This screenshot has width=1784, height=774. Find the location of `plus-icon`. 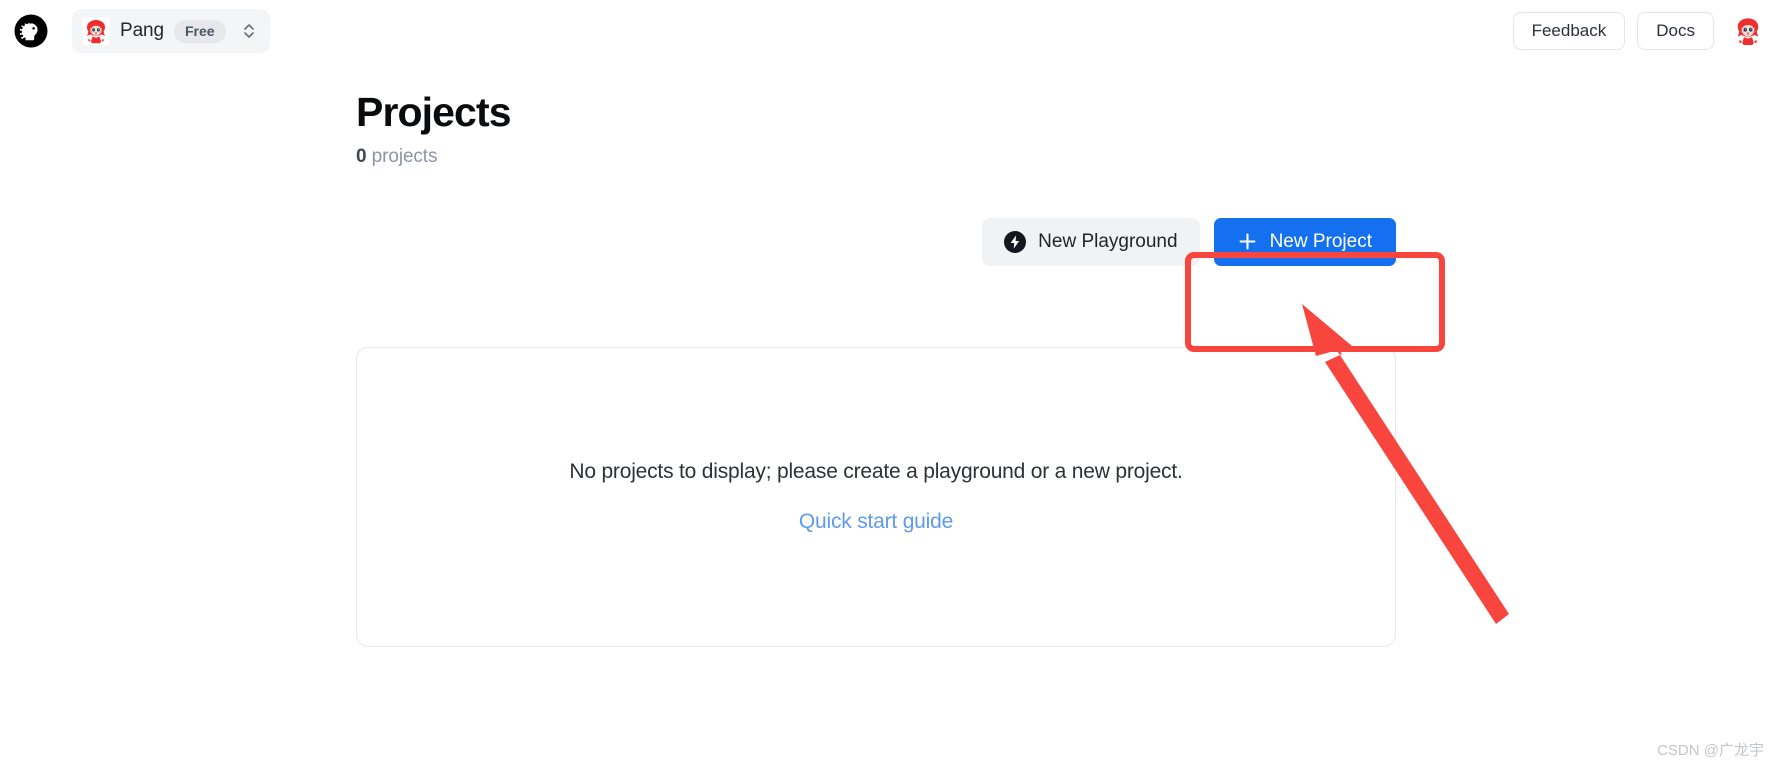

plus-icon is located at coordinates (1247, 241).